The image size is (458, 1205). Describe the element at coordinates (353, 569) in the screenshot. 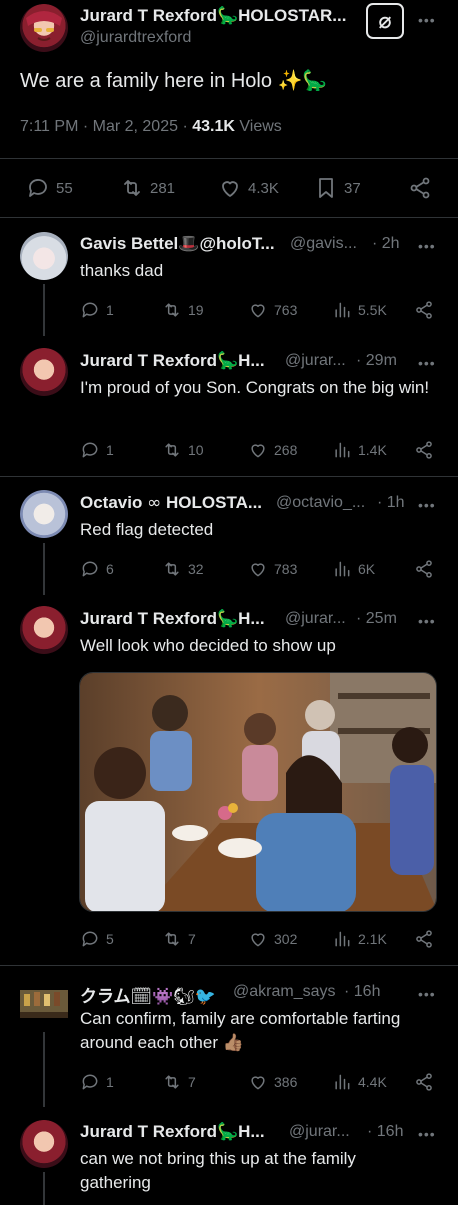

I see `views-button: 6K` at that location.